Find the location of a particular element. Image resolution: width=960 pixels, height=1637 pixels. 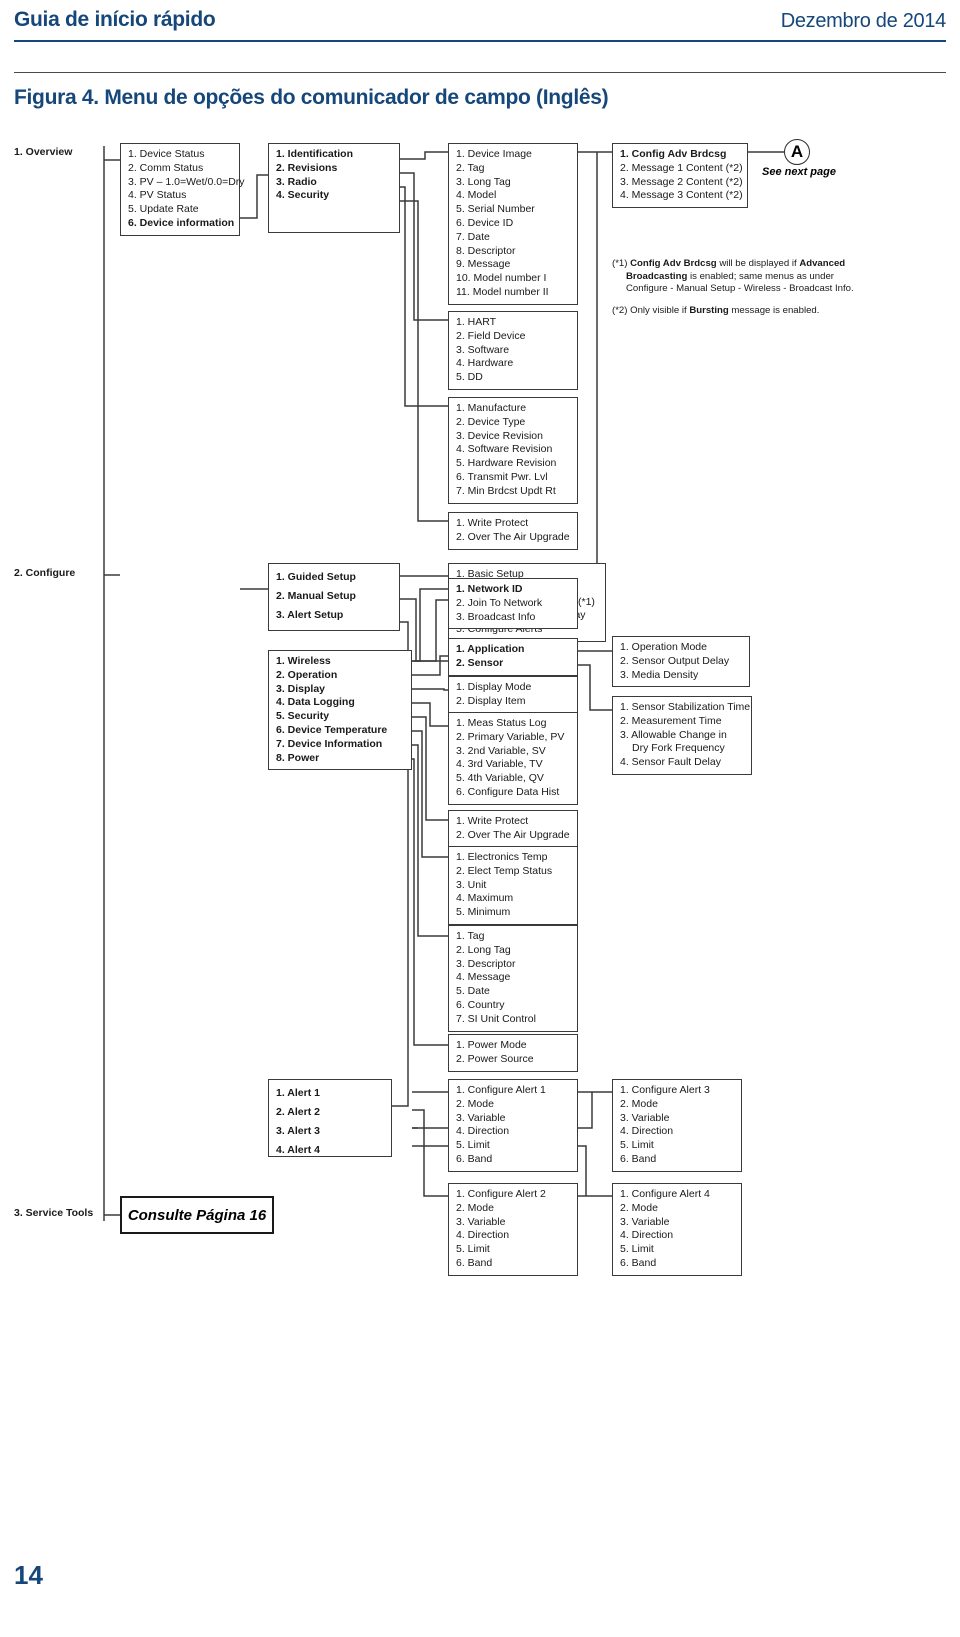

menu-item: 6. Device Temperature is located at coordinates (340, 731).